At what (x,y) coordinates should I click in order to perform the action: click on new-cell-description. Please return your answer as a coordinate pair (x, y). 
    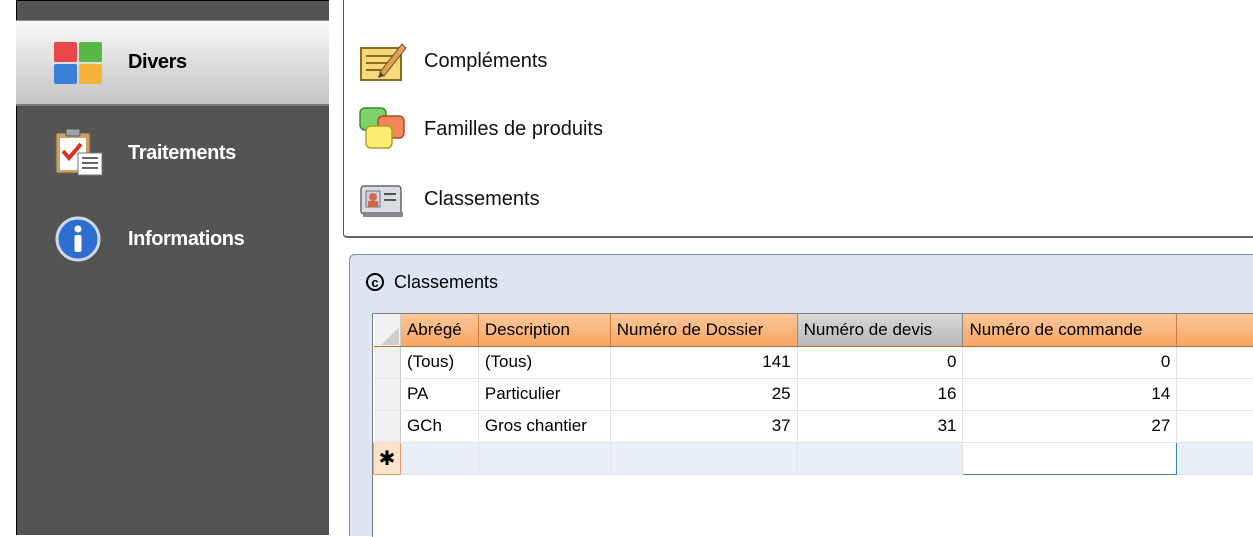
    Looking at the image, I should click on (544, 458).